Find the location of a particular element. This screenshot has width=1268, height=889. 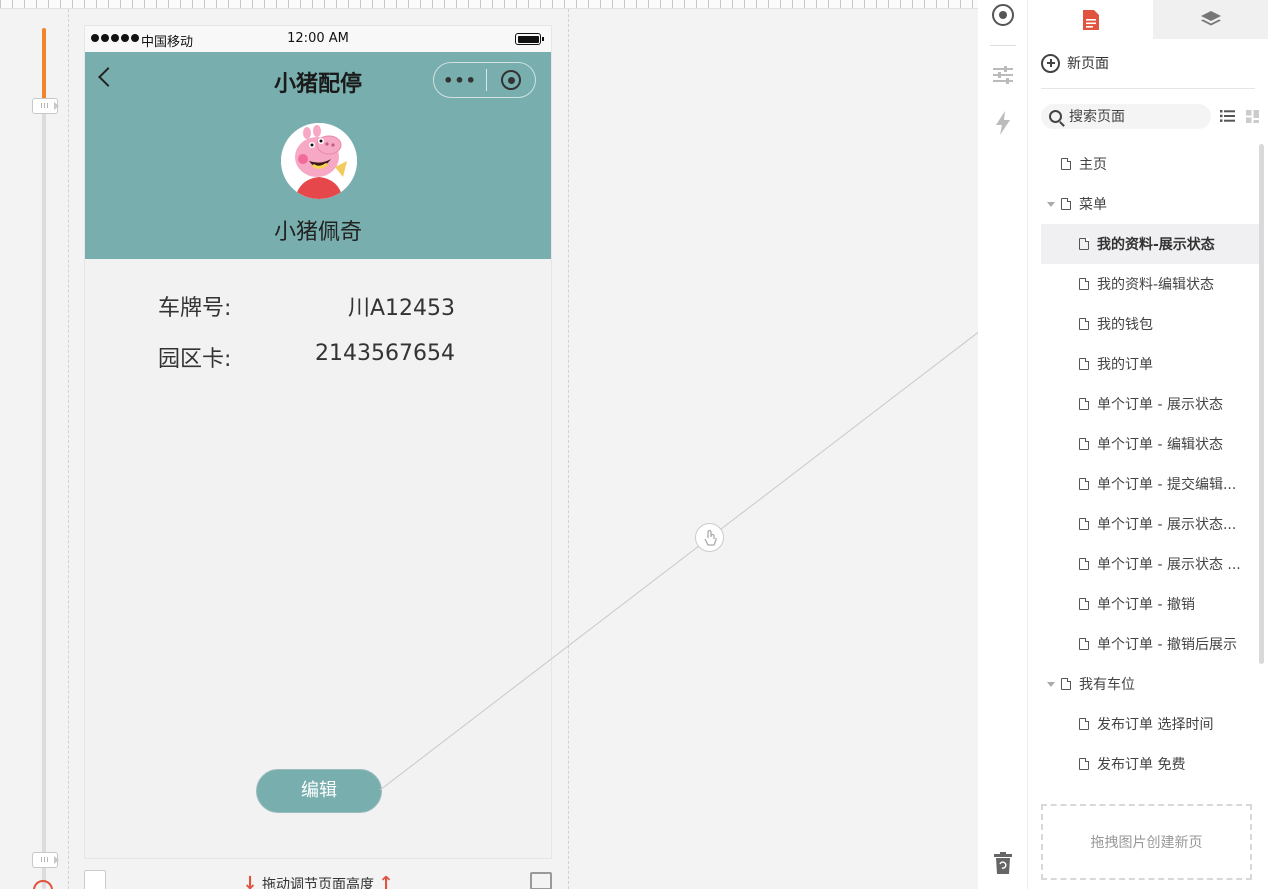

page-tree-item: 单个订单 - 编辑状态 is located at coordinates (1150, 444).